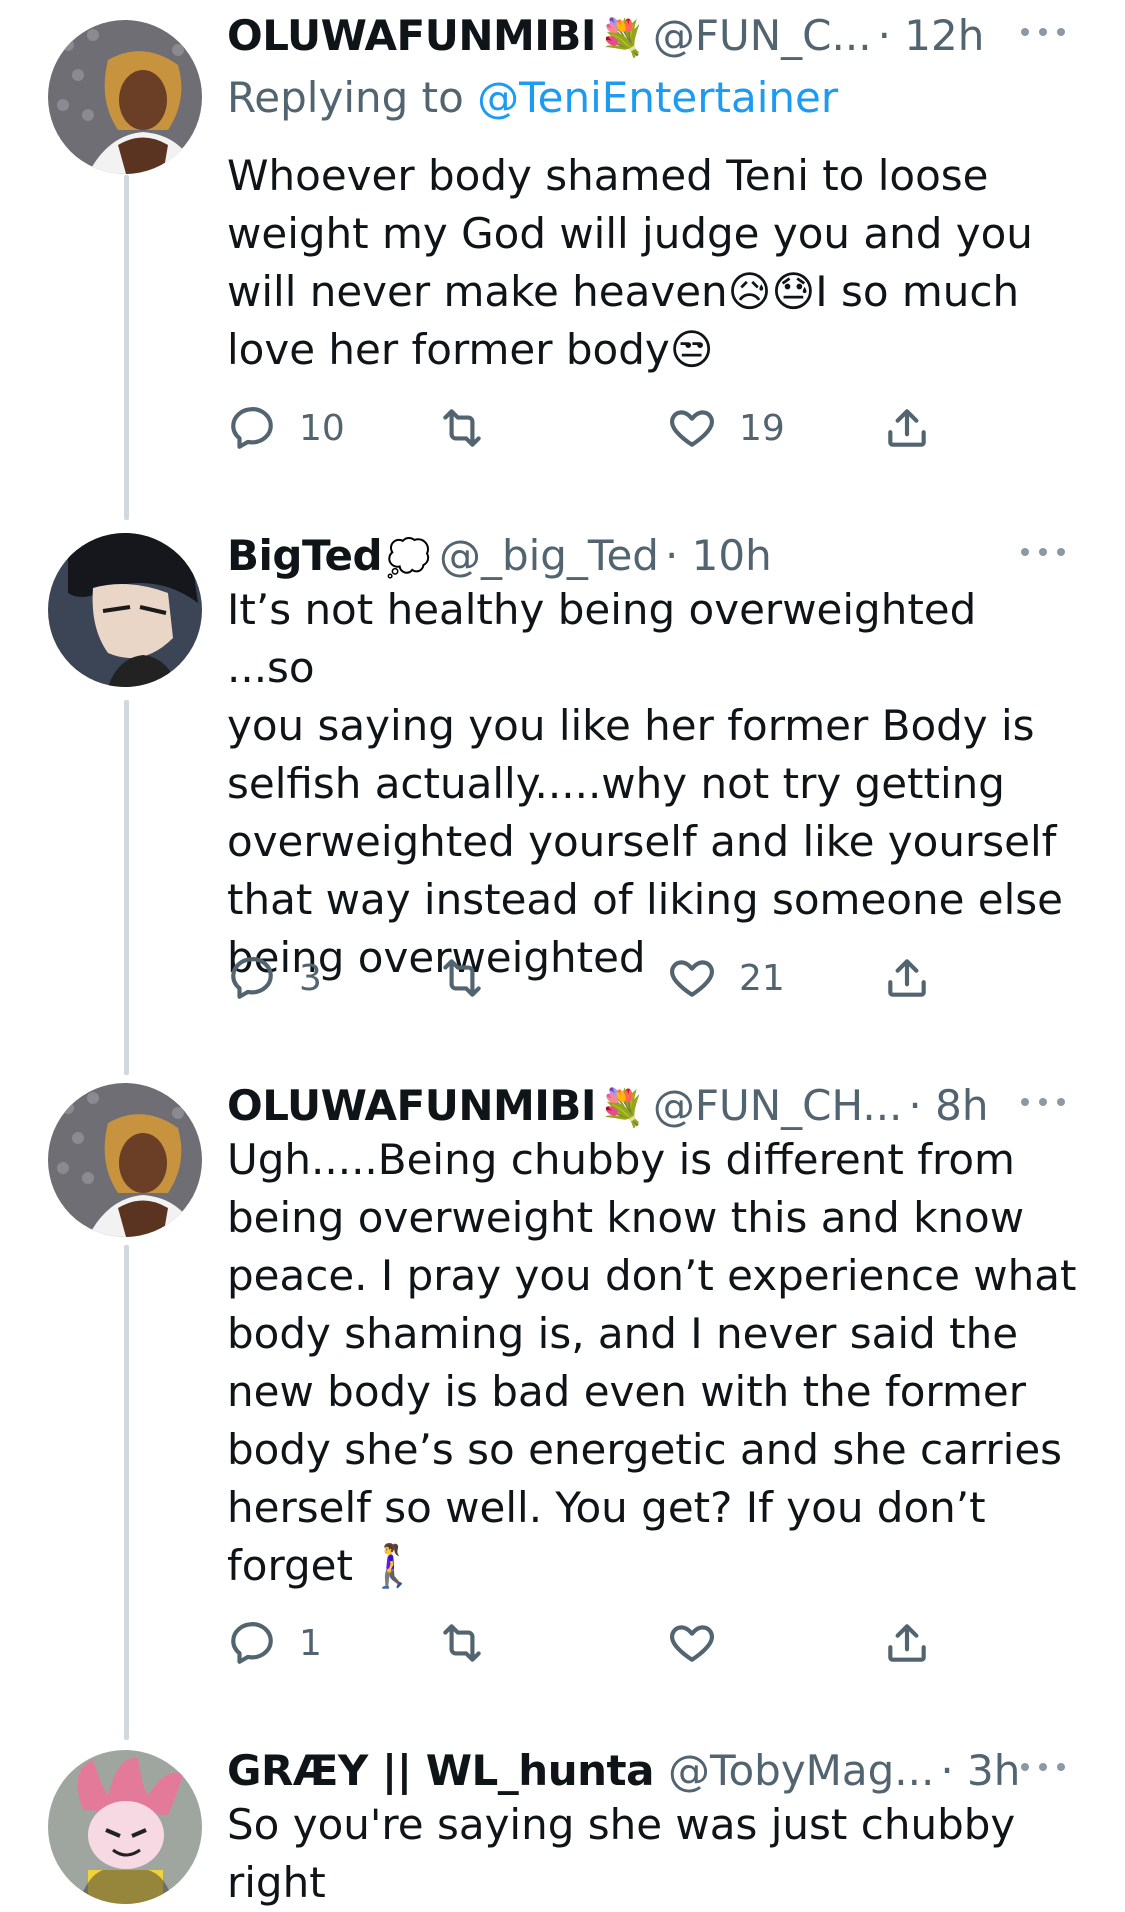 The image size is (1125, 1912). I want to click on tweet-actions: 1, so click(597, 1643).